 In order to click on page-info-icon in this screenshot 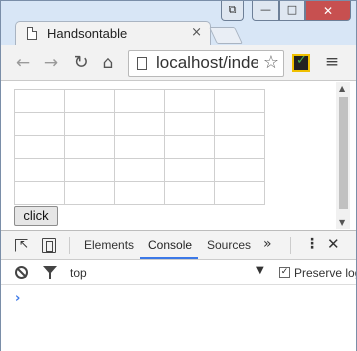, I will do `click(142, 63)`.